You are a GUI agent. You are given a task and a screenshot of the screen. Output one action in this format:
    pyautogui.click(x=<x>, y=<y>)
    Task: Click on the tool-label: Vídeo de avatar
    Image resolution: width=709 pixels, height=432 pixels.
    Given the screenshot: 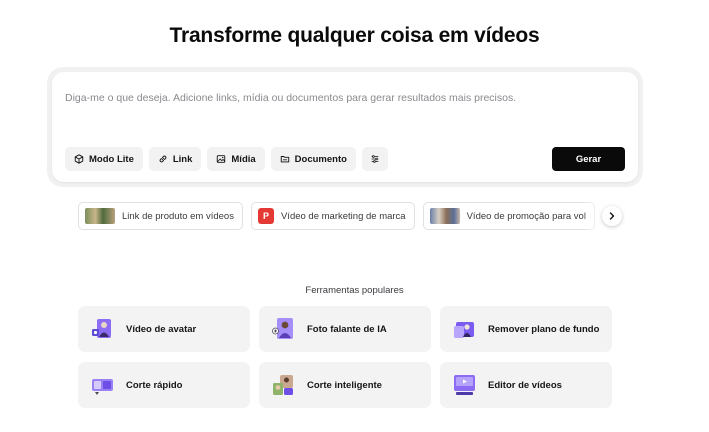 What is the action you would take?
    pyautogui.click(x=161, y=329)
    